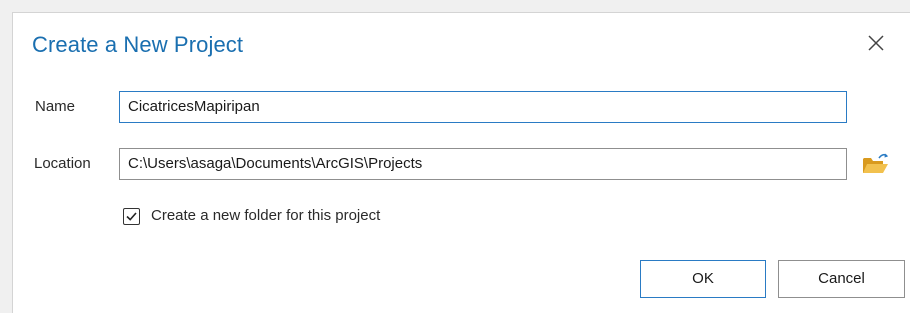  Describe the element at coordinates (138, 44) in the screenshot. I see `dialog-title: Create a New Project` at that location.